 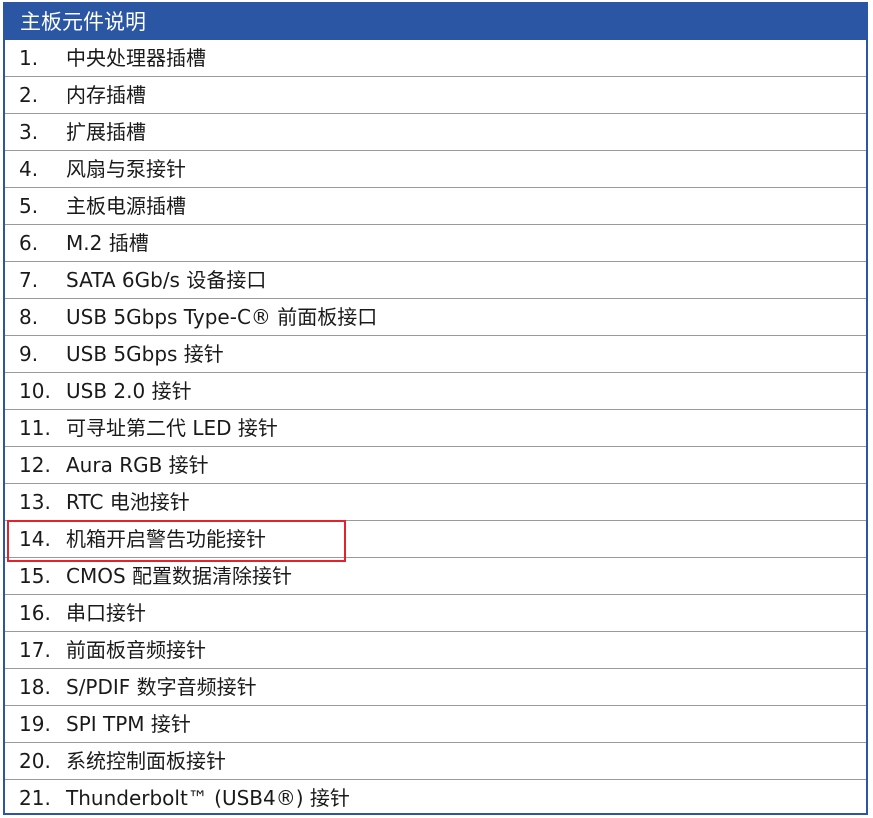 I want to click on item-number: 2., so click(x=29, y=95).